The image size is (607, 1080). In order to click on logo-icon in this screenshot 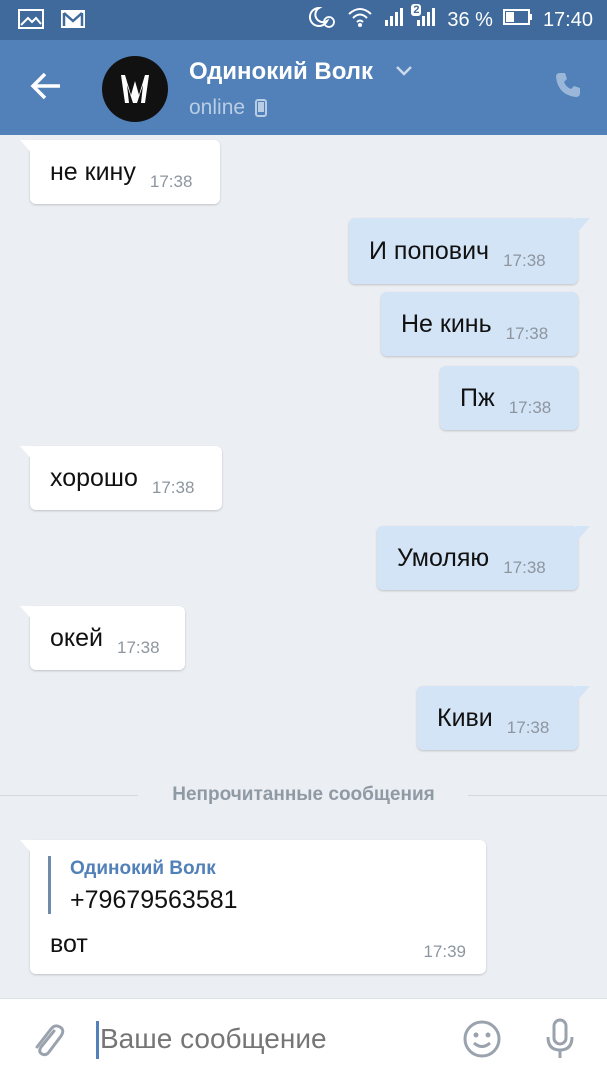, I will do `click(135, 89)`.